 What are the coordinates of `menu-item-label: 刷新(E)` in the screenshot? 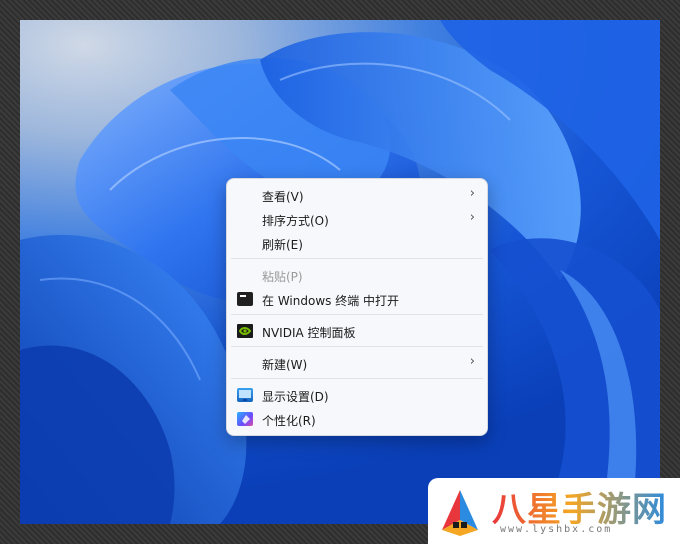 It's located at (282, 245).